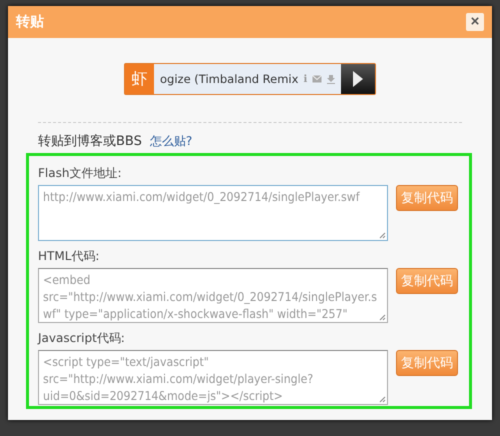 Image resolution: width=500 pixels, height=436 pixels. Describe the element at coordinates (139, 79) in the screenshot. I see `player-logo: 虾` at that location.